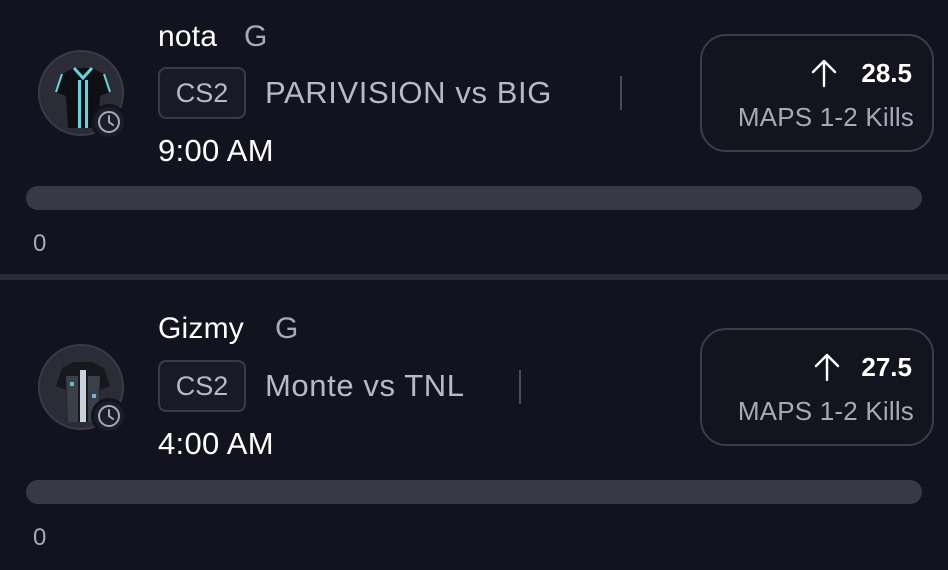 This screenshot has width=948, height=570. What do you see at coordinates (886, 367) in the screenshot?
I see `line-value: 27.5` at bounding box center [886, 367].